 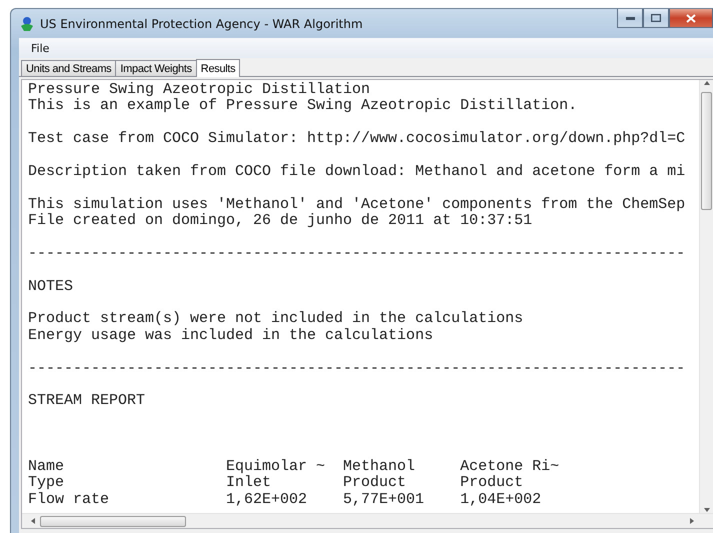 I want to click on table-cell-text: 1,62E+002, so click(x=267, y=500).